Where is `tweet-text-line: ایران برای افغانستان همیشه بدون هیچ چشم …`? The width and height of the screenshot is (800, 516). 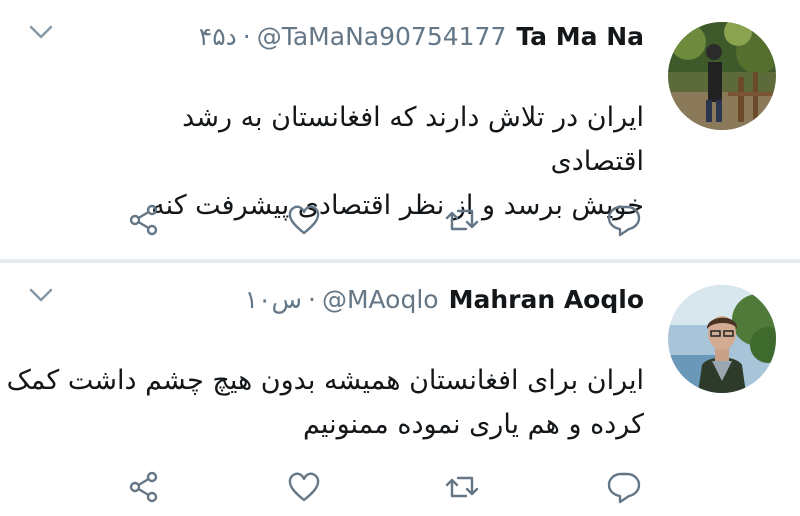
tweet-text-line: ایران برای افغانستان همیشه بدون هیچ چشم … is located at coordinates (325, 380).